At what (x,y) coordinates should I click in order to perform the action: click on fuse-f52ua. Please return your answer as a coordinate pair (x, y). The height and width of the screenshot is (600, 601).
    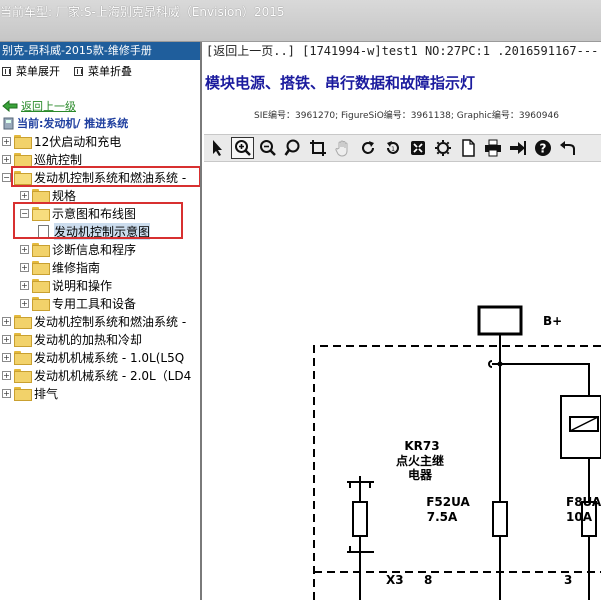
    Looking at the image, I should click on (500, 519).